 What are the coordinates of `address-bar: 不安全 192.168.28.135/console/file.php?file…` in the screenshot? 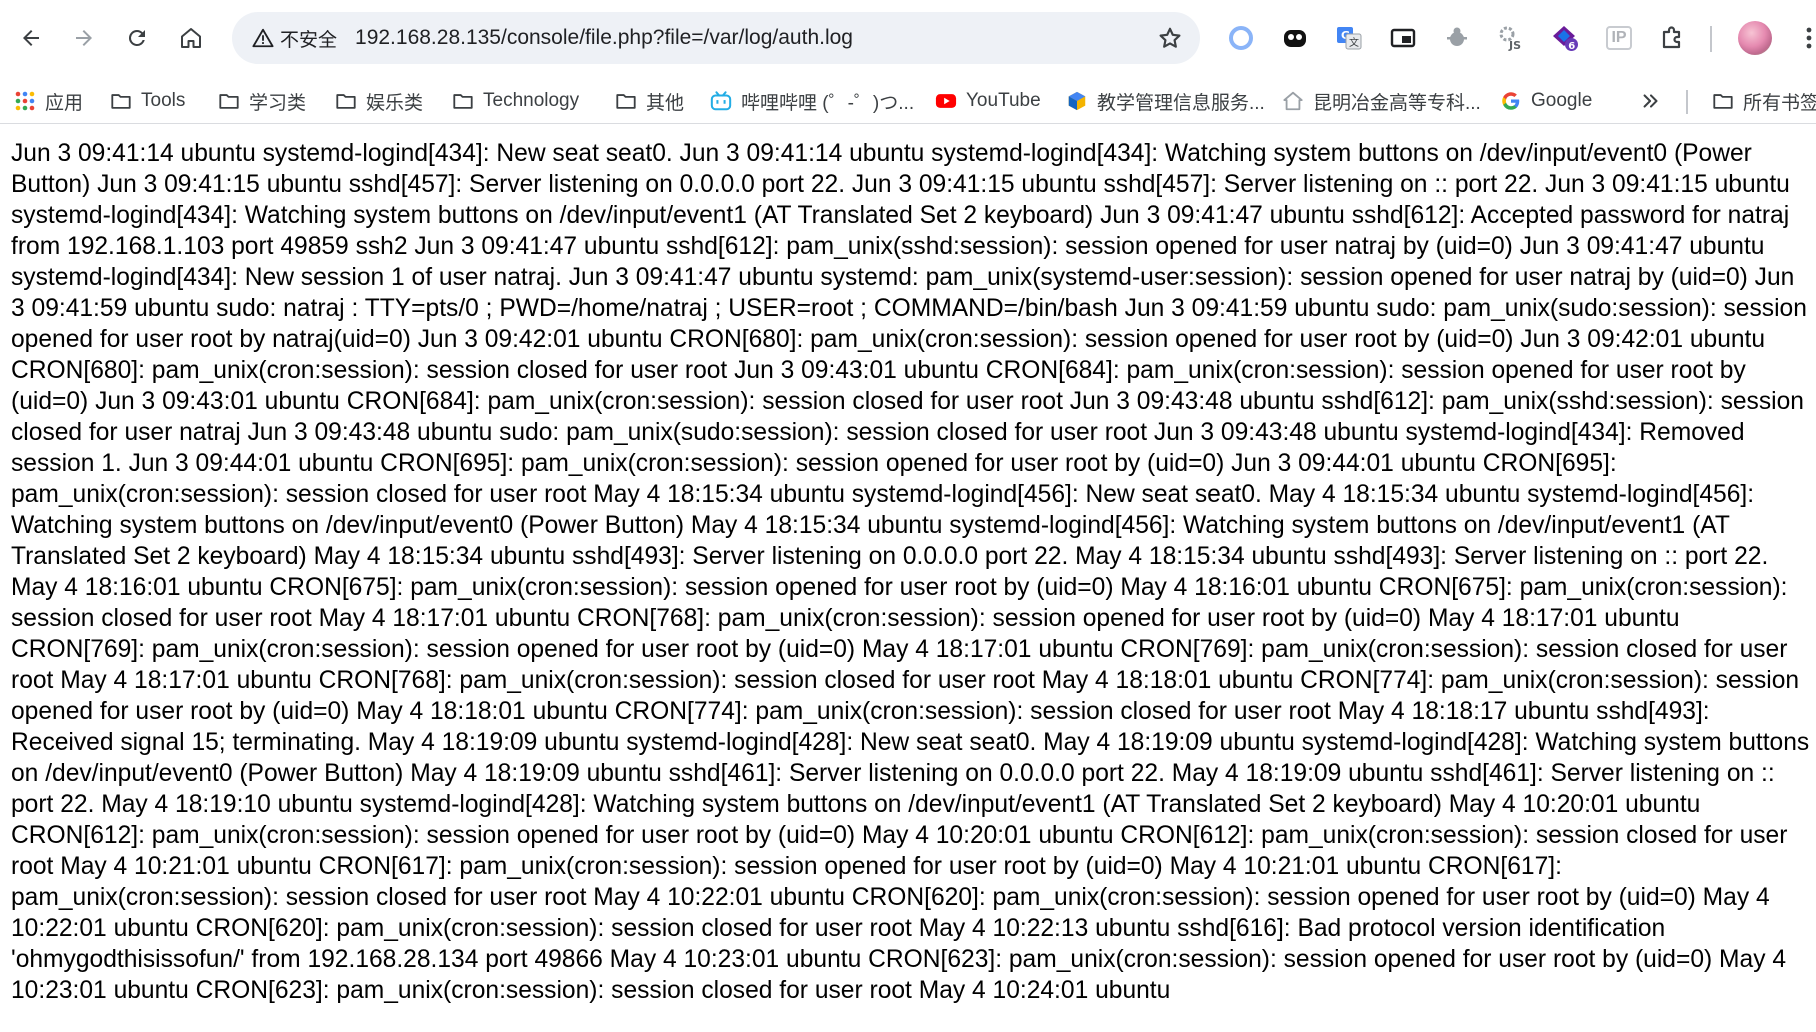 It's located at (716, 38).